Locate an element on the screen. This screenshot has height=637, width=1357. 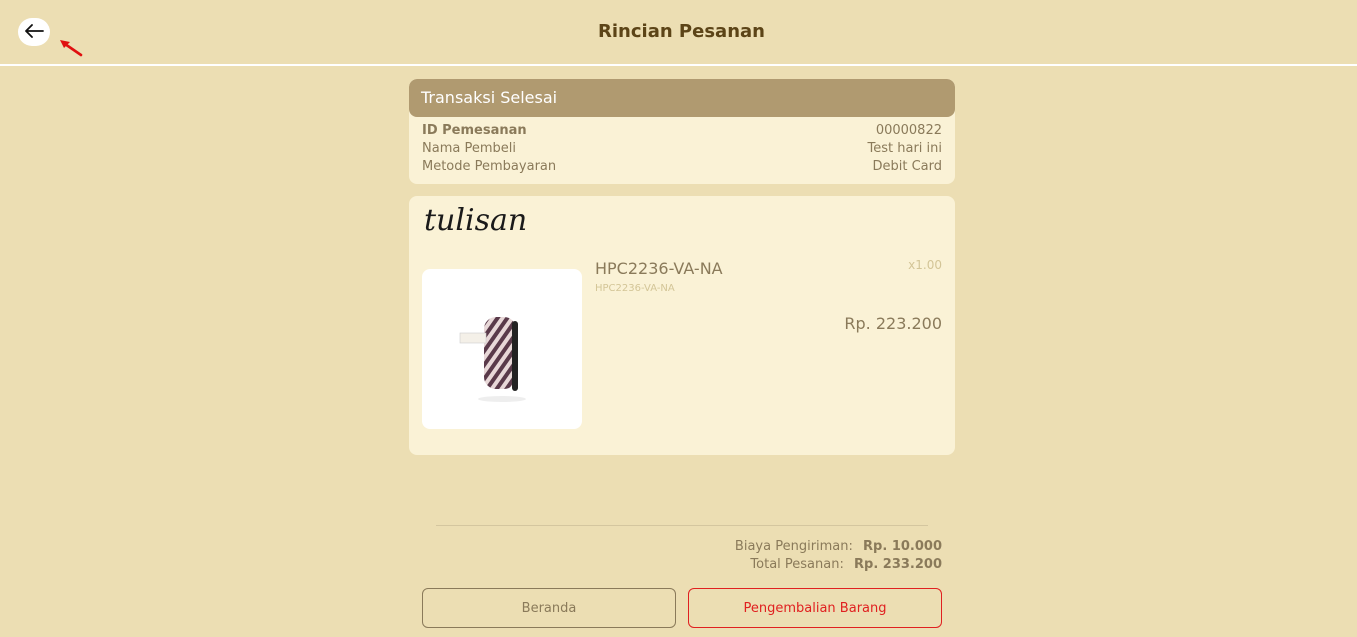
order-id-value: 00000822 is located at coordinates (908, 130).